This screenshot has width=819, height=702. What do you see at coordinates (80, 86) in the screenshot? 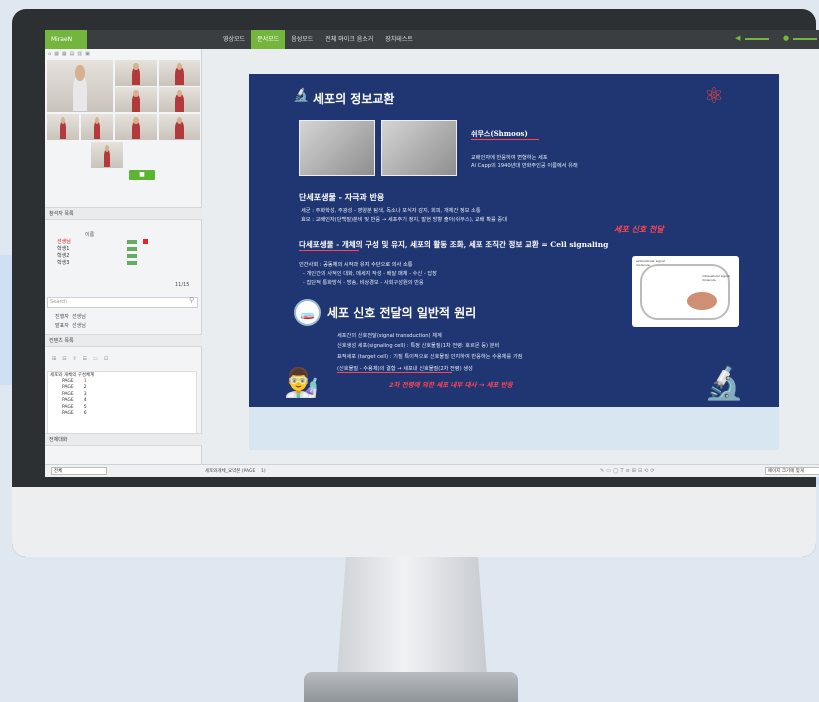
I see `main-video` at bounding box center [80, 86].